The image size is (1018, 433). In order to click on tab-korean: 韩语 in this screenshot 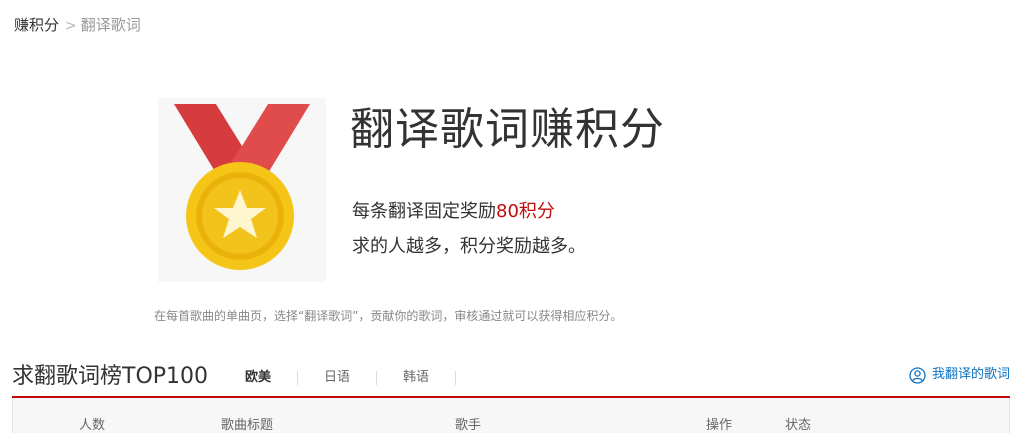, I will do `click(416, 378)`.